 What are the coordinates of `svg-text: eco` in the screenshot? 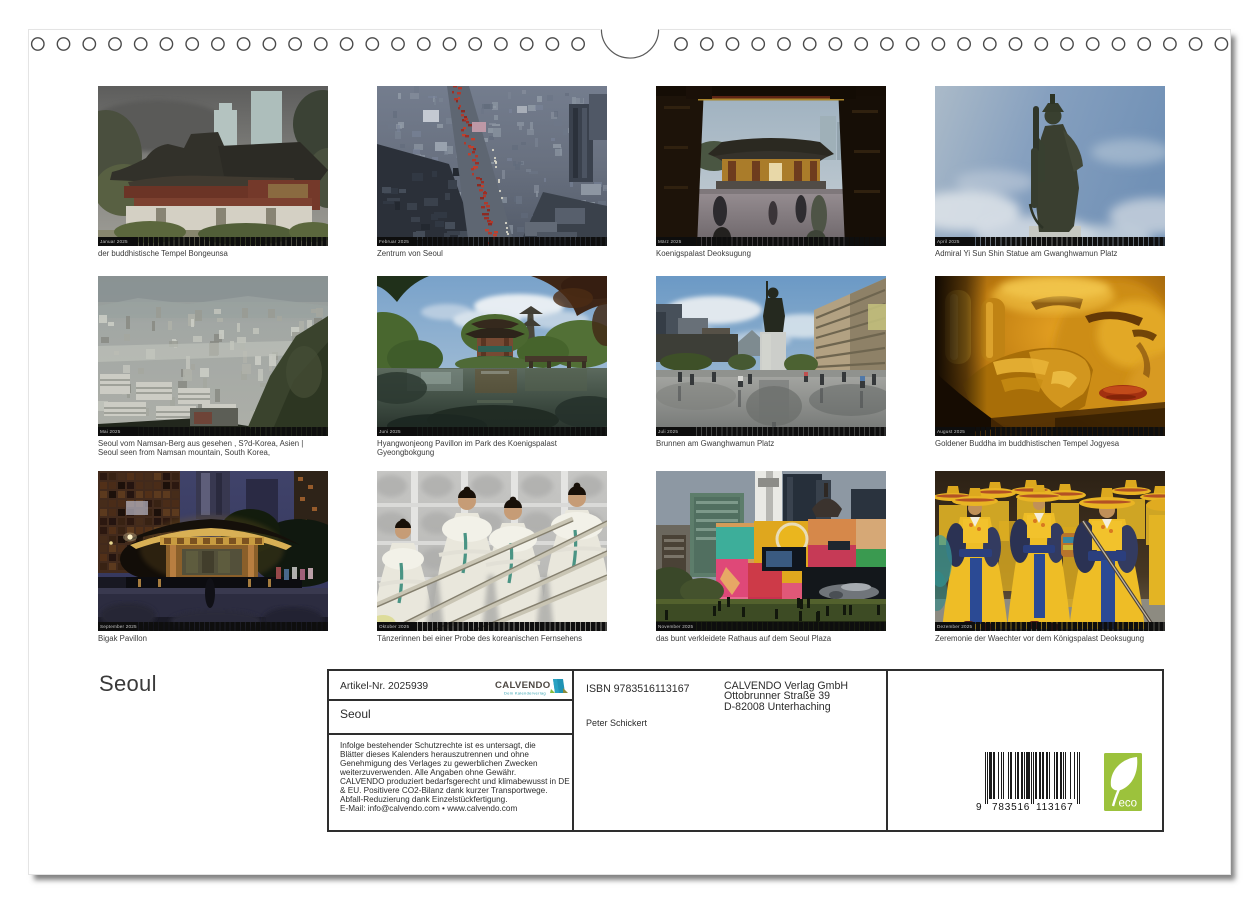 It's located at (1128, 804).